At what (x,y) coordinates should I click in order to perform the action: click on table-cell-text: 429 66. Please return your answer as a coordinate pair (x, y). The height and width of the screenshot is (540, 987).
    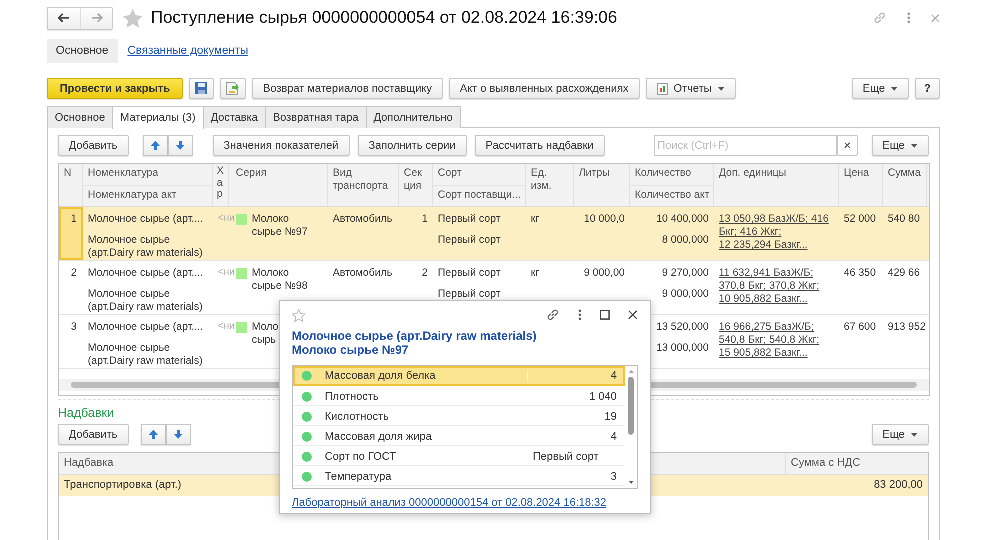
    Looking at the image, I should click on (904, 273).